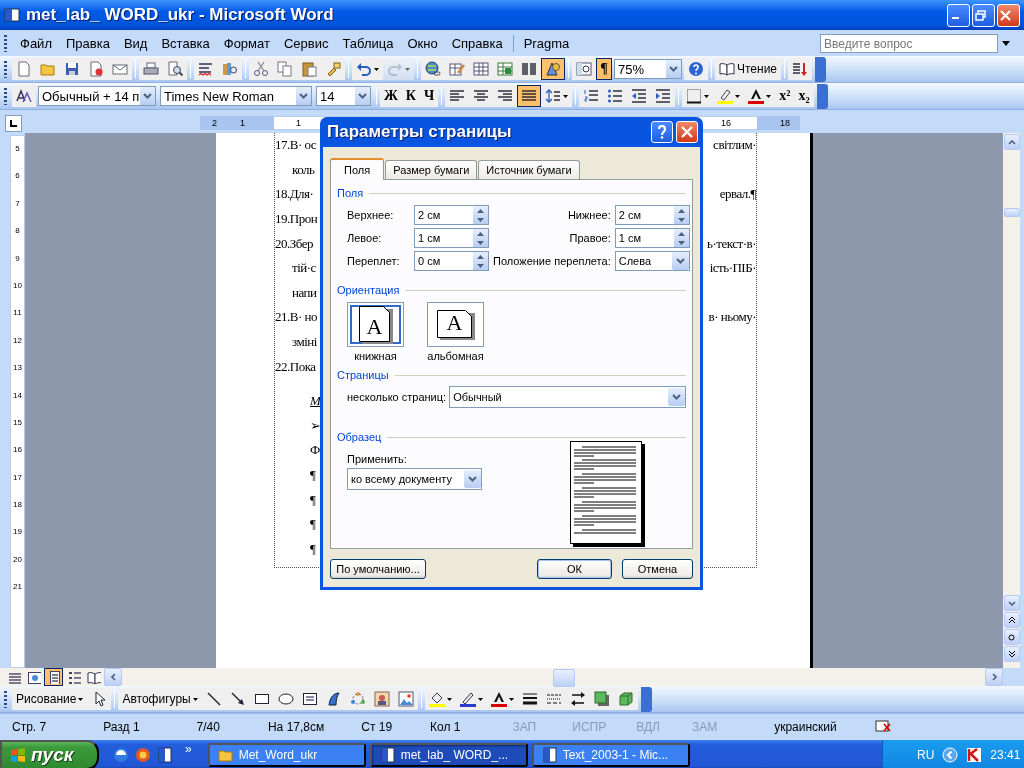  Describe the element at coordinates (414, 479) in the screenshot. I see `apply-to-field: ко всему документу` at that location.